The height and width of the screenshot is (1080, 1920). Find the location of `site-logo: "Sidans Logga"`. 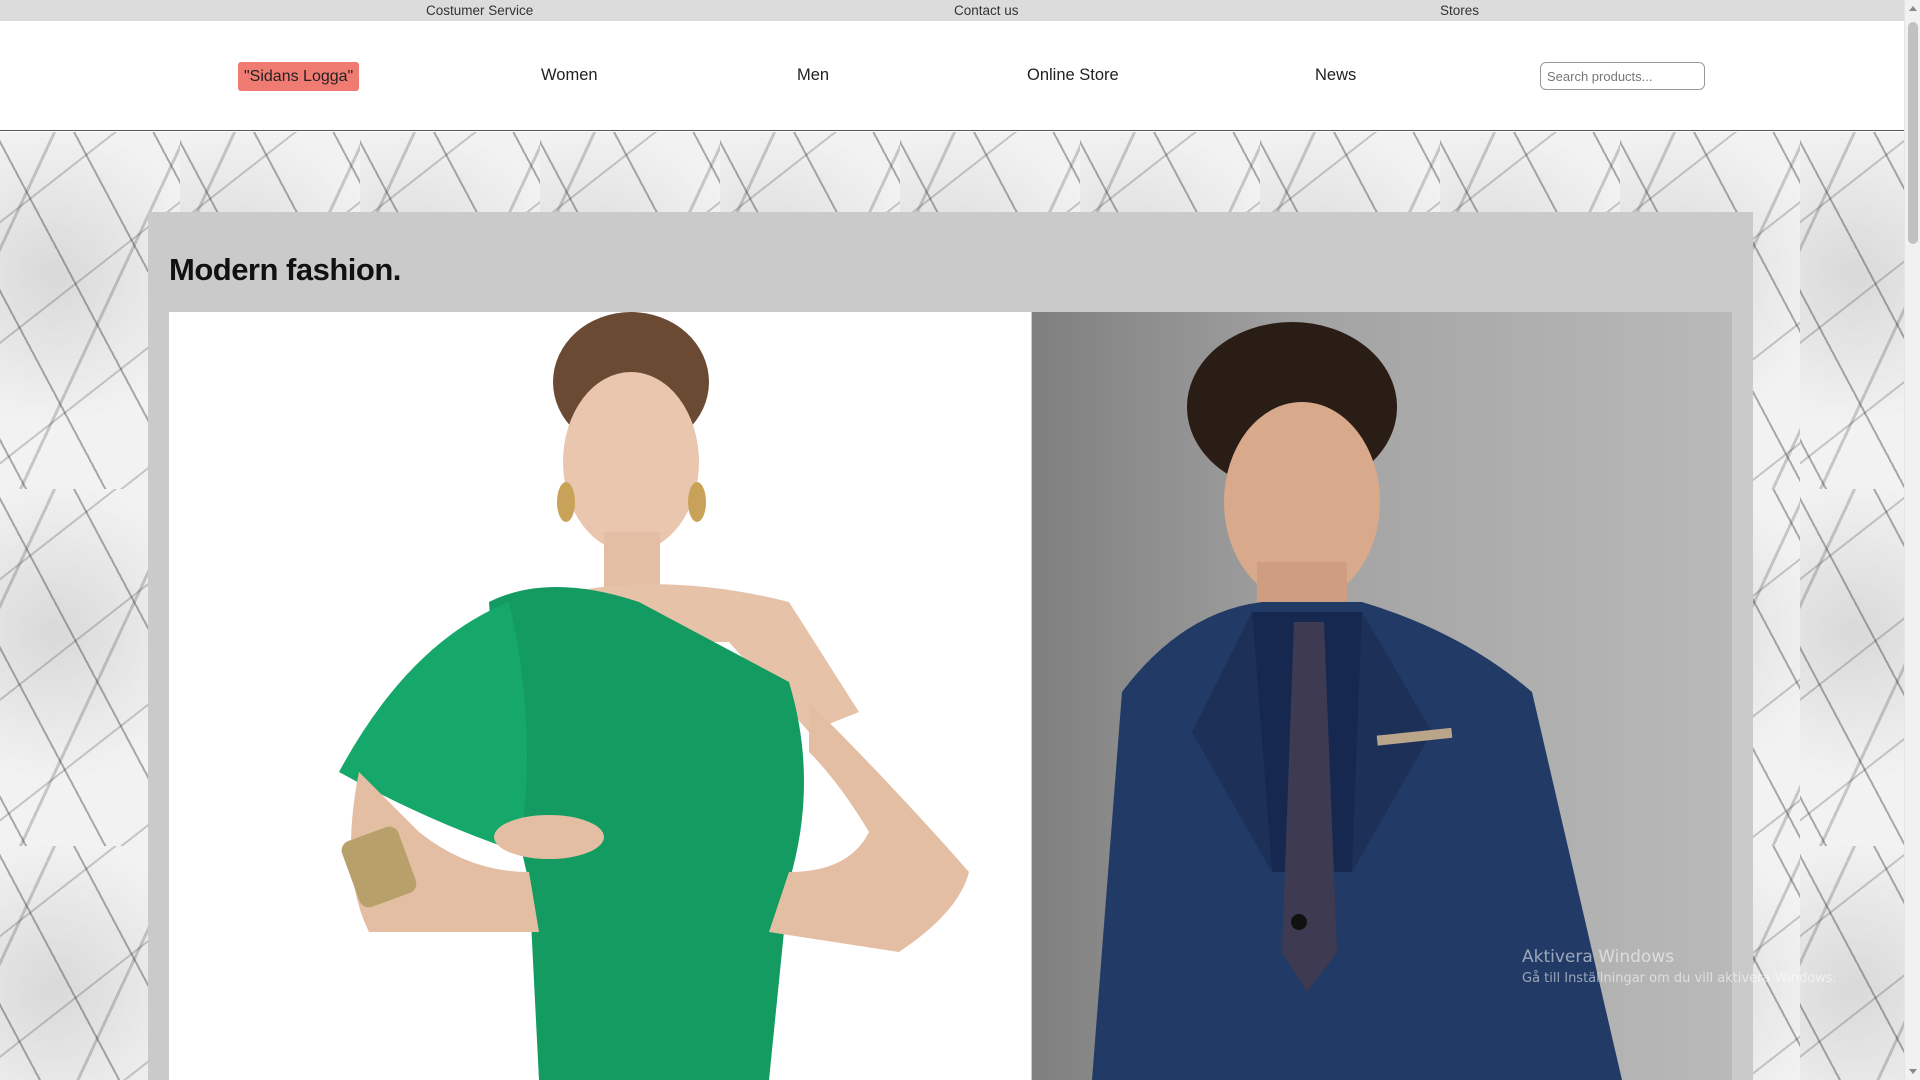

site-logo: "Sidans Logga" is located at coordinates (299, 76).